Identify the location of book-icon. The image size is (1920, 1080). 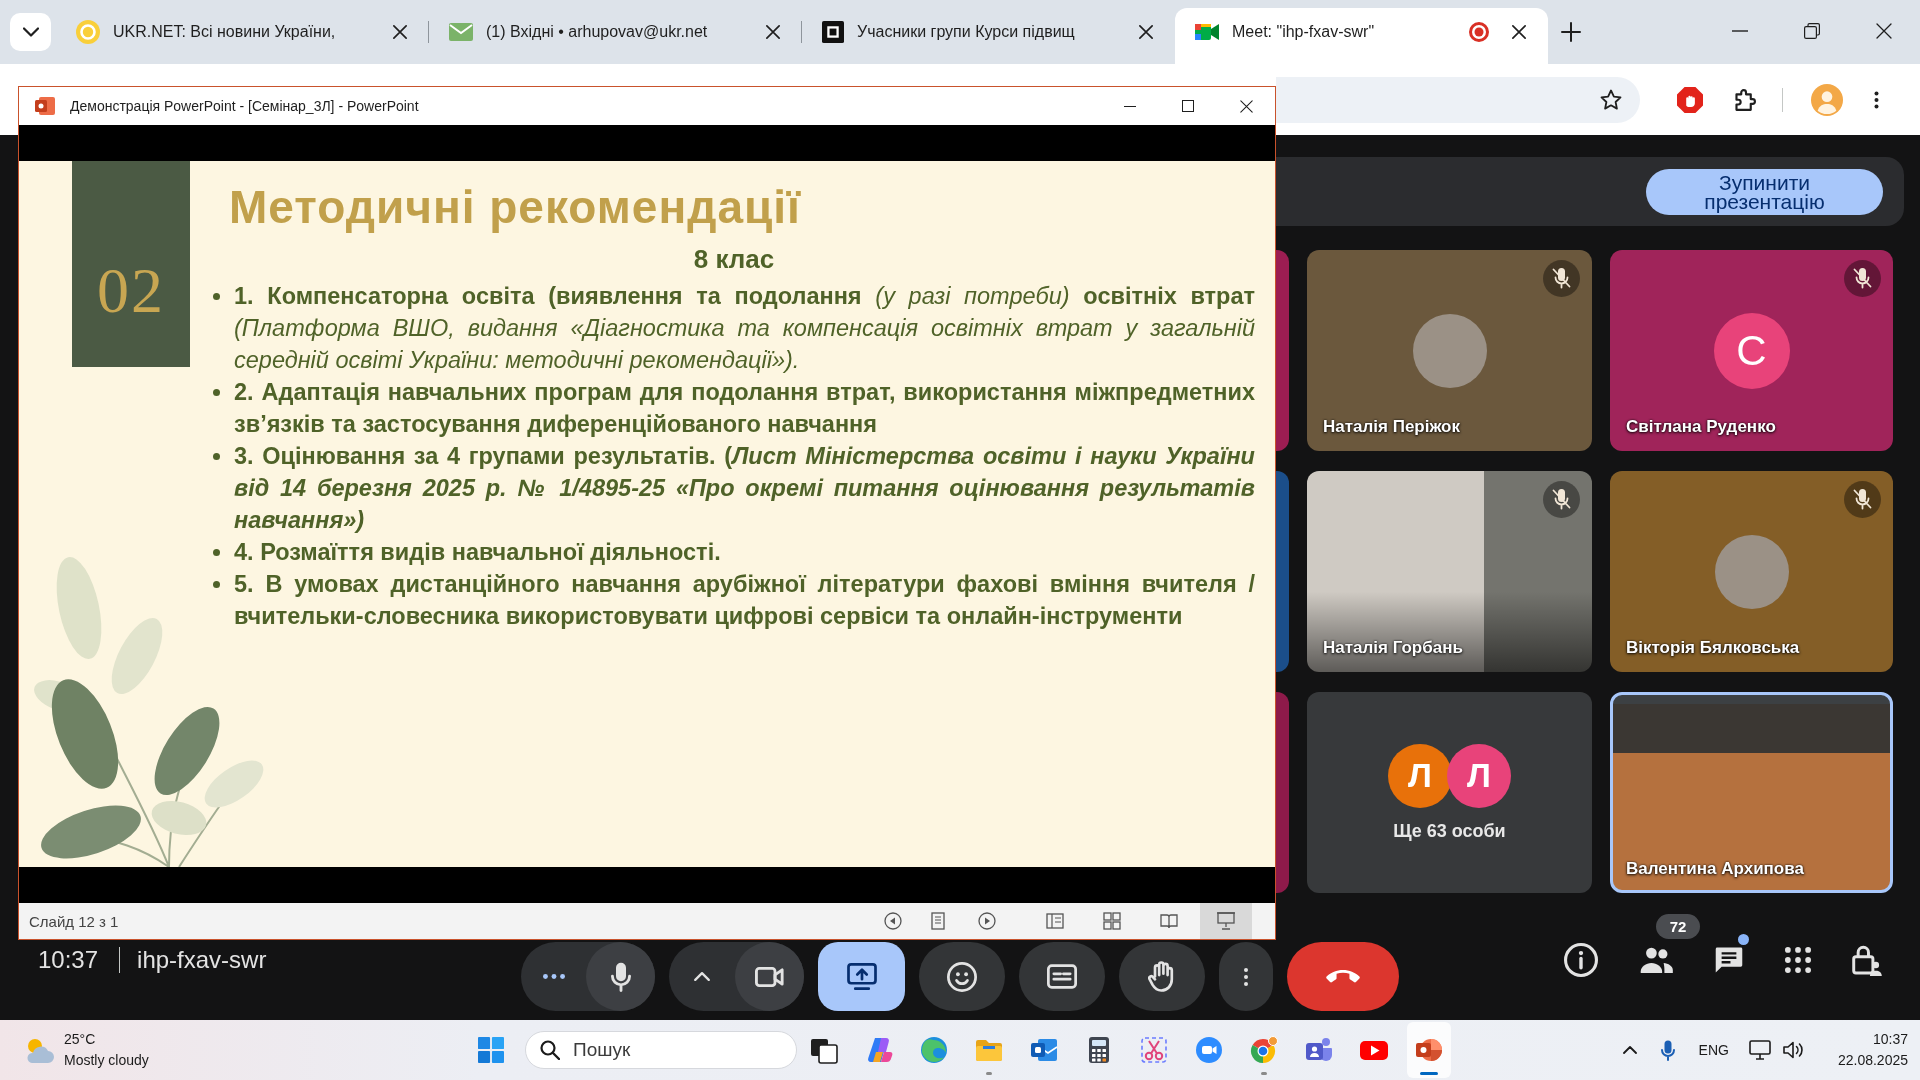
(1169, 921).